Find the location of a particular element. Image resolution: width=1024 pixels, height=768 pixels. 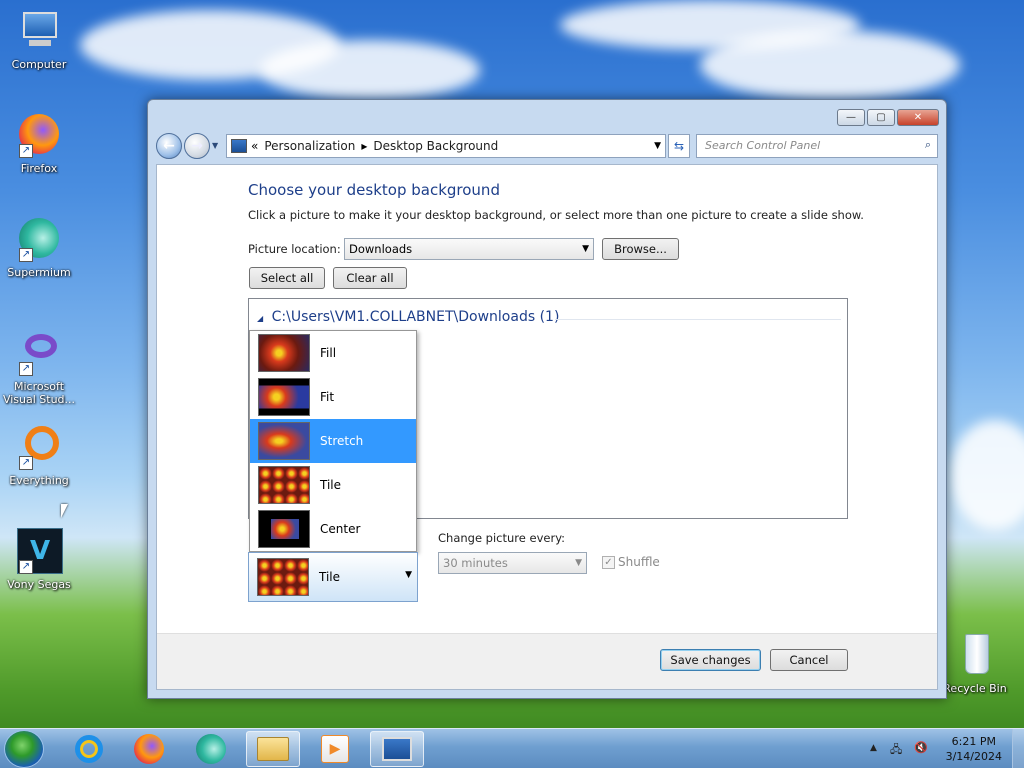

desktop-icon-supermium: ↗ Supermium is located at coordinates (39, 247).